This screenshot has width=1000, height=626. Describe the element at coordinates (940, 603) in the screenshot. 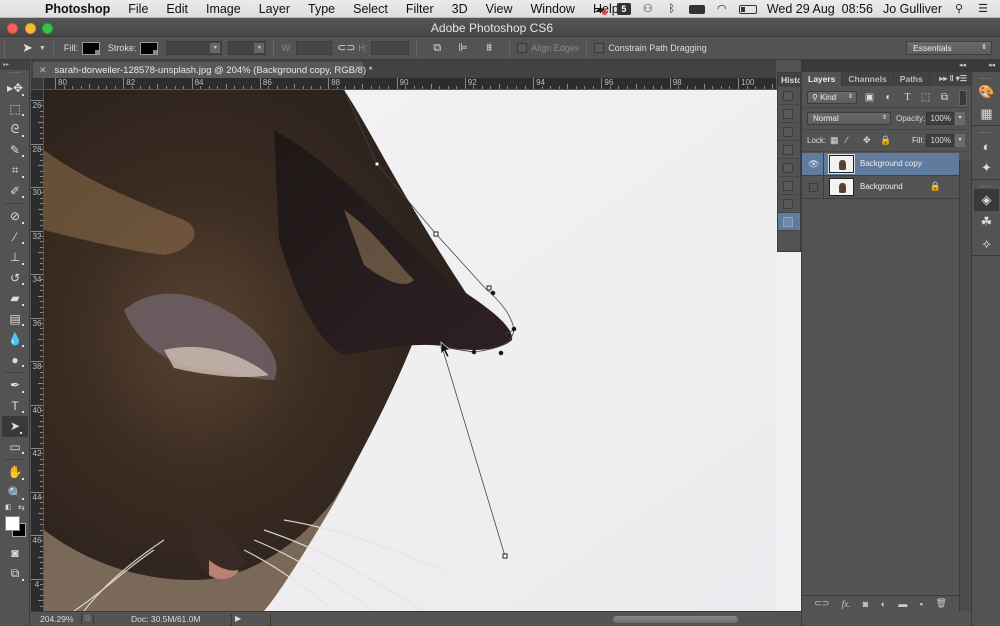

I see `delete-layer-trash-icon: 🗑` at that location.